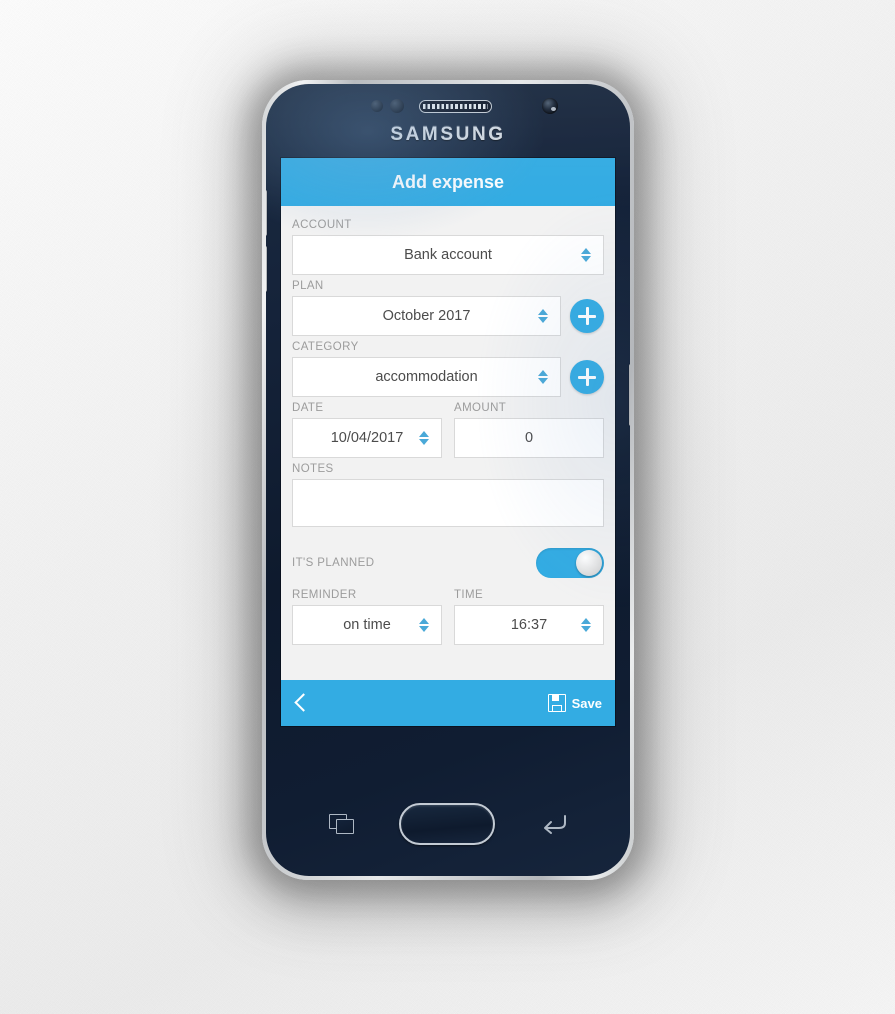 This screenshot has height=1014, width=895. I want to click on recents-icon, so click(341, 824).